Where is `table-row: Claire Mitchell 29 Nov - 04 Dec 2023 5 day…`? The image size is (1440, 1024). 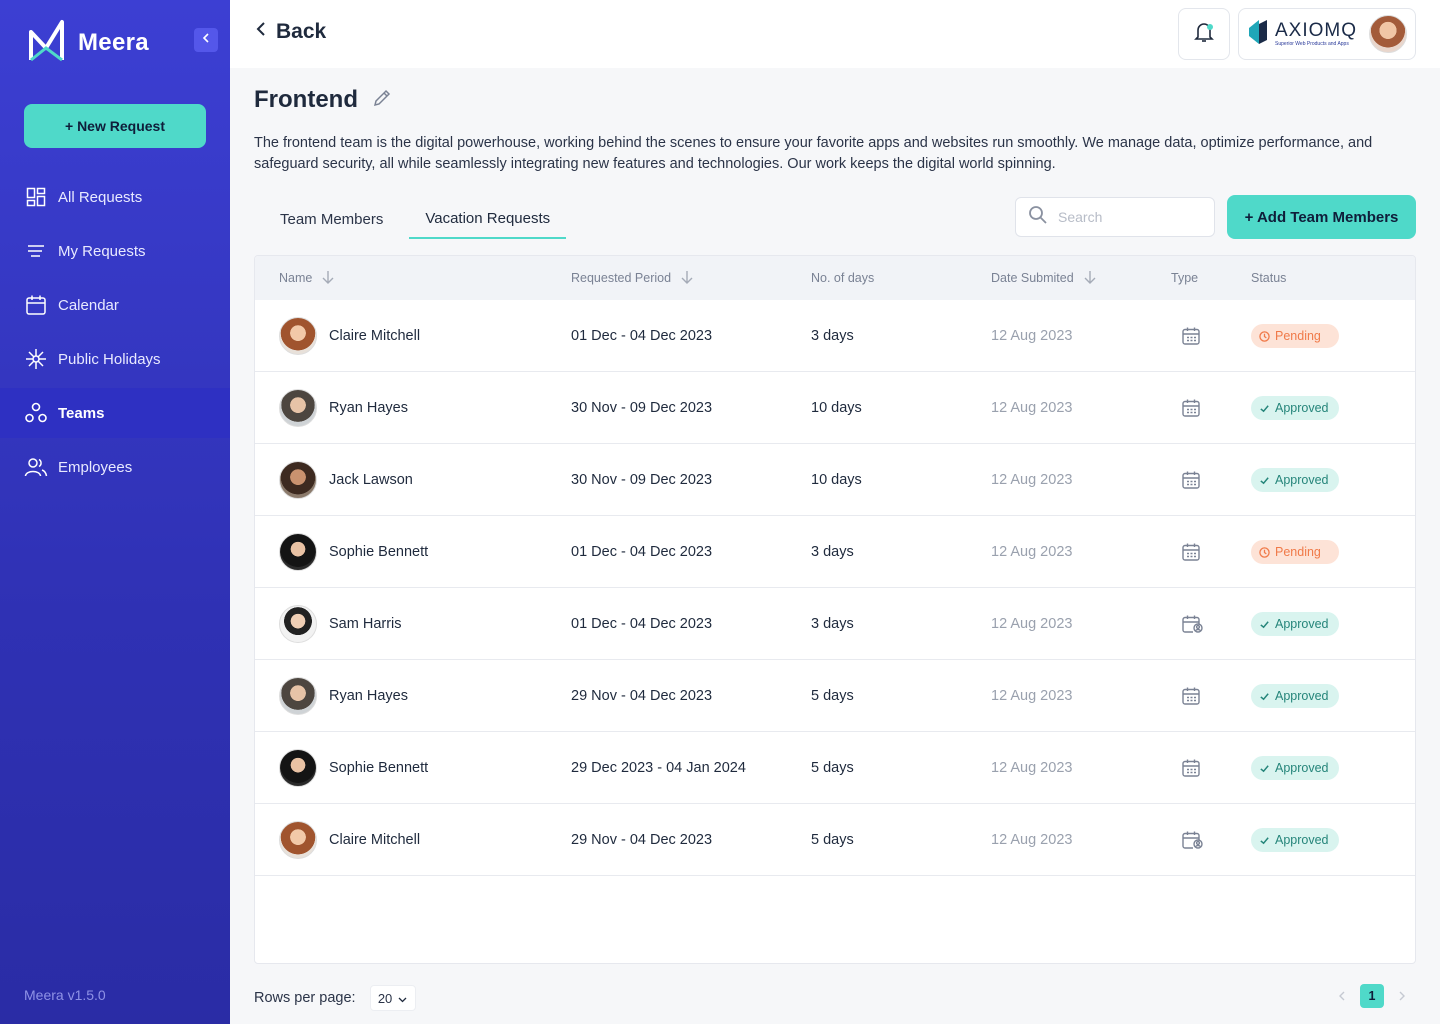 table-row: Claire Mitchell 29 Nov - 04 Dec 2023 5 day… is located at coordinates (835, 840).